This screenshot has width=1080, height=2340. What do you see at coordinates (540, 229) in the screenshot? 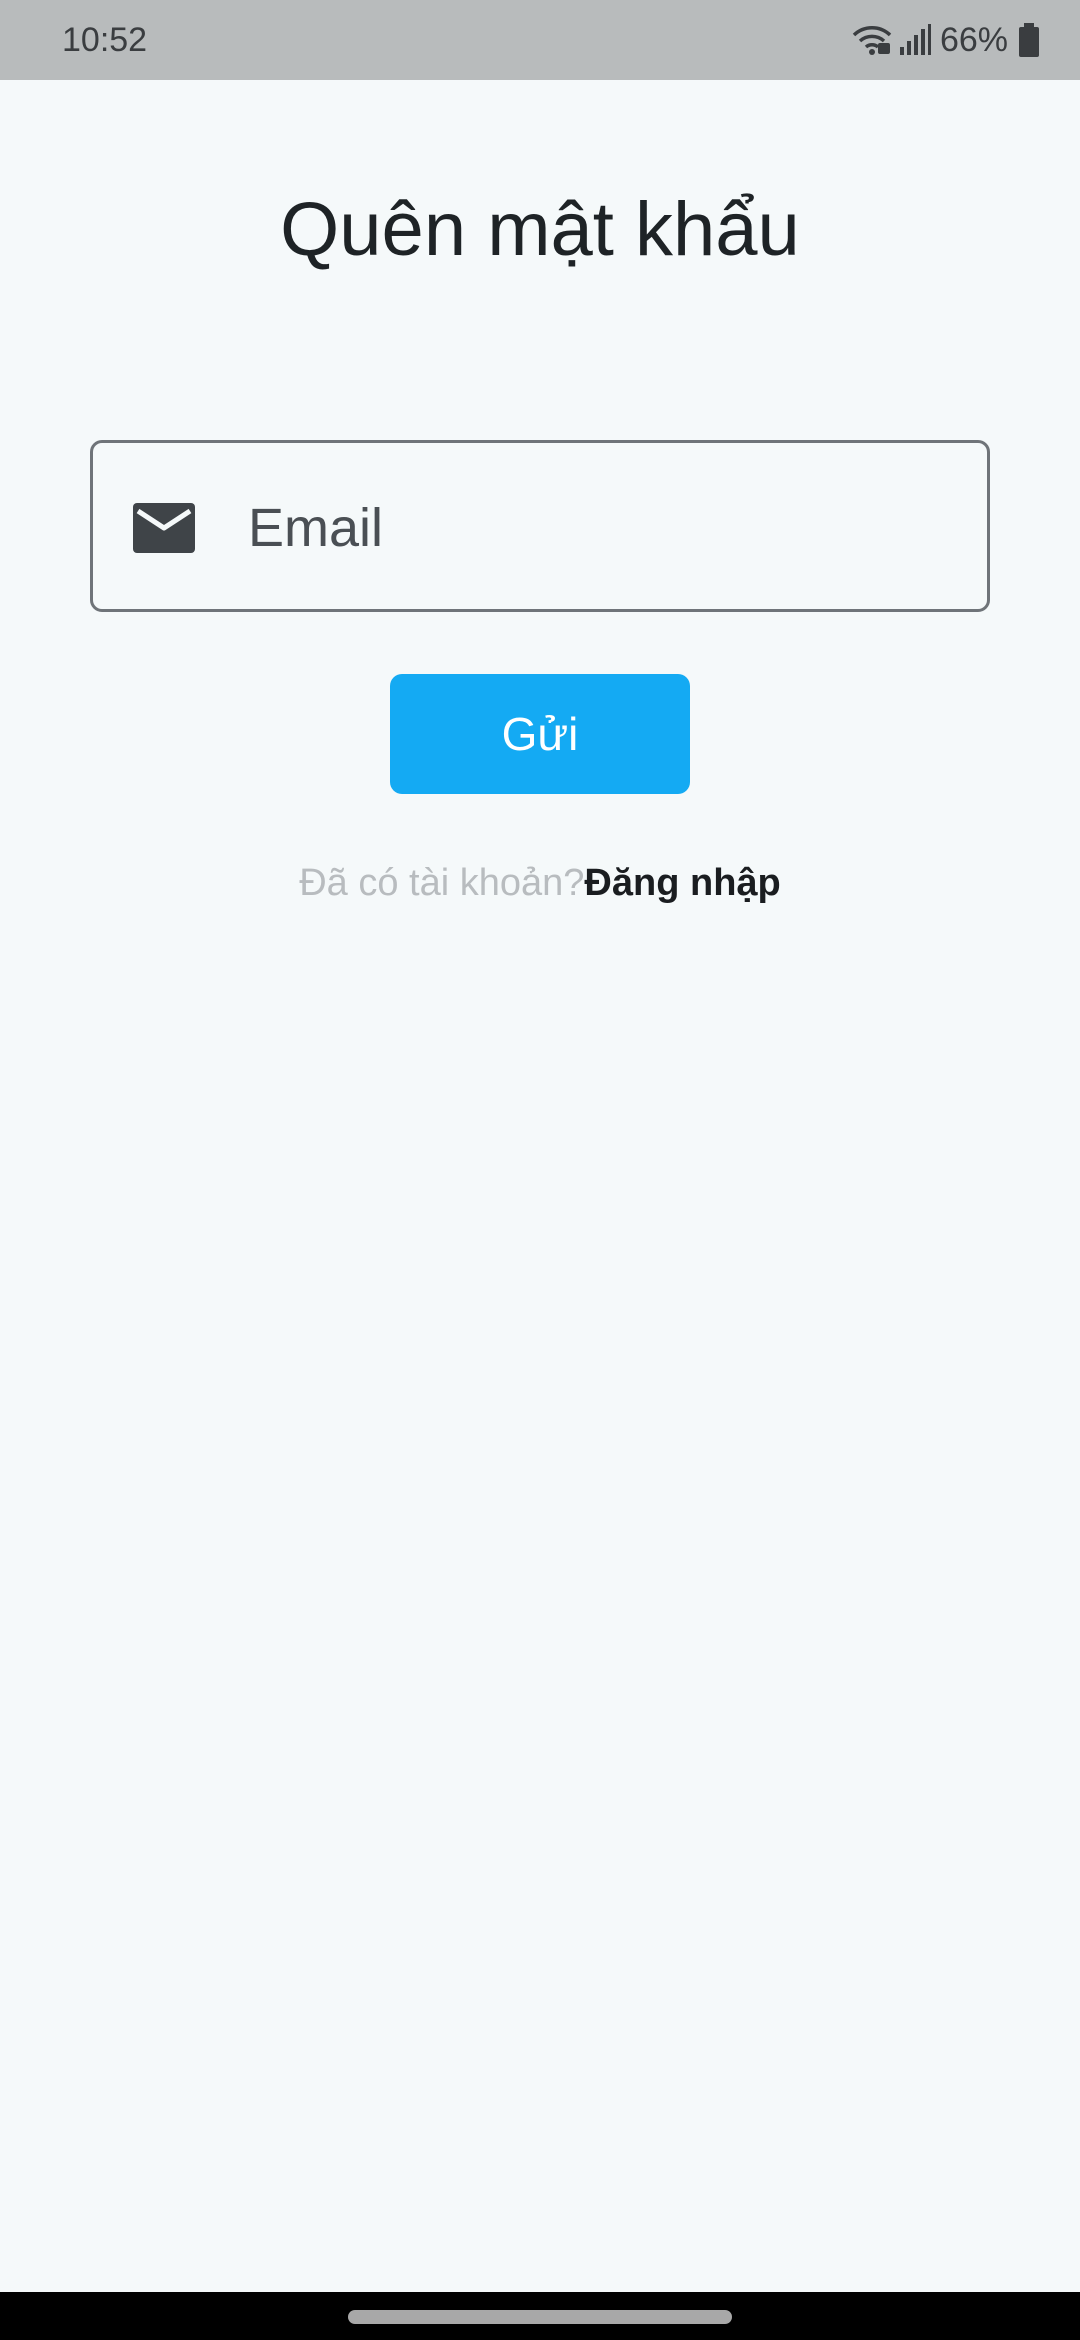
I see `page-title: Quên mật khẩu` at bounding box center [540, 229].